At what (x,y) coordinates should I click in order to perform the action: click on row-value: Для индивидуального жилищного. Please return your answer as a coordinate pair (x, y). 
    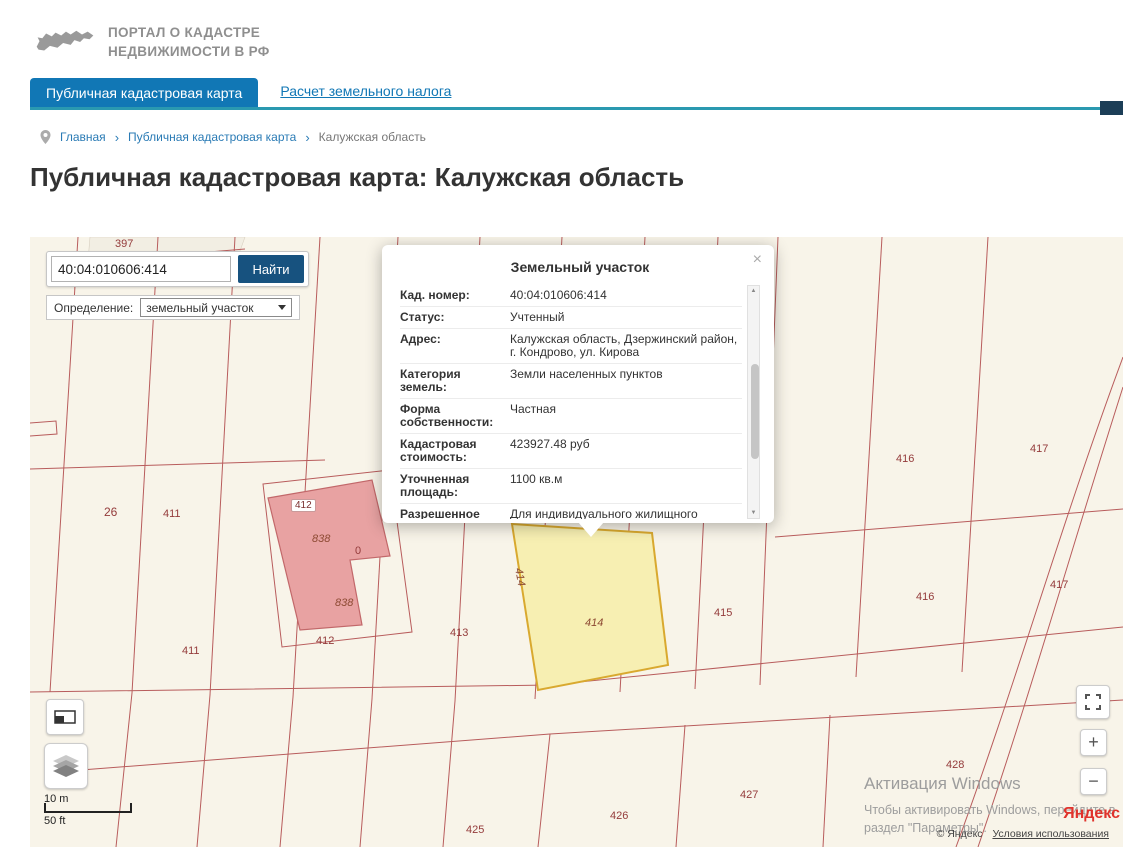
    Looking at the image, I should click on (604, 513).